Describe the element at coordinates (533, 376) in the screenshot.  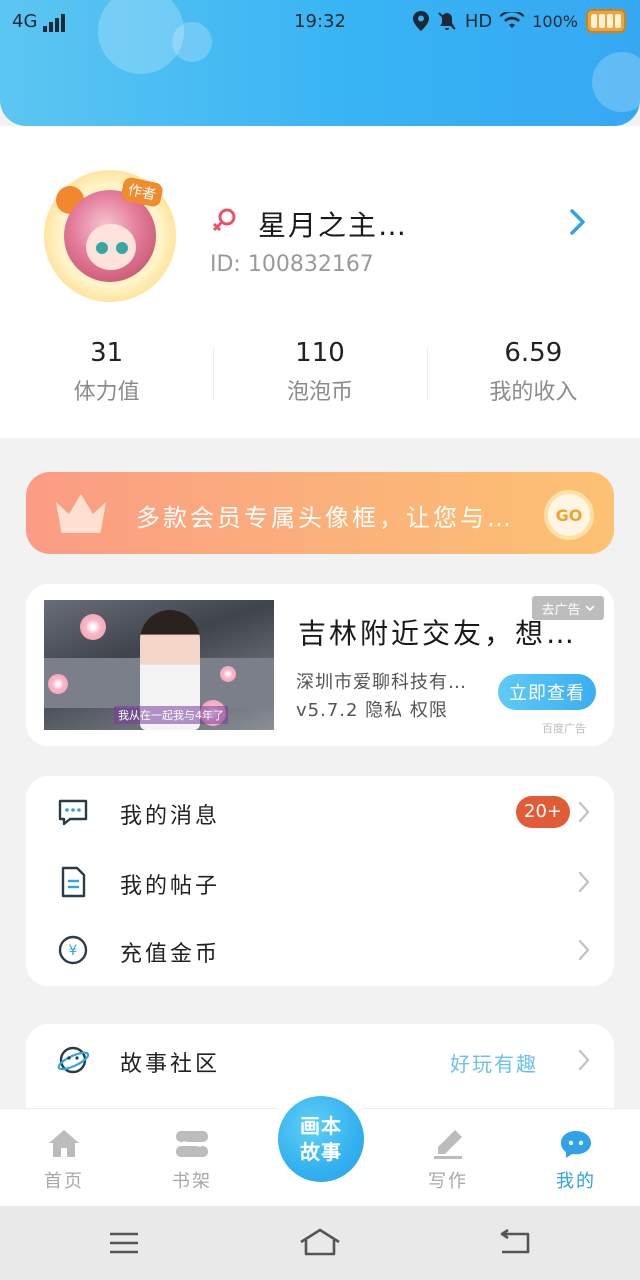
I see `stat-income: 6.59 我的收入` at that location.